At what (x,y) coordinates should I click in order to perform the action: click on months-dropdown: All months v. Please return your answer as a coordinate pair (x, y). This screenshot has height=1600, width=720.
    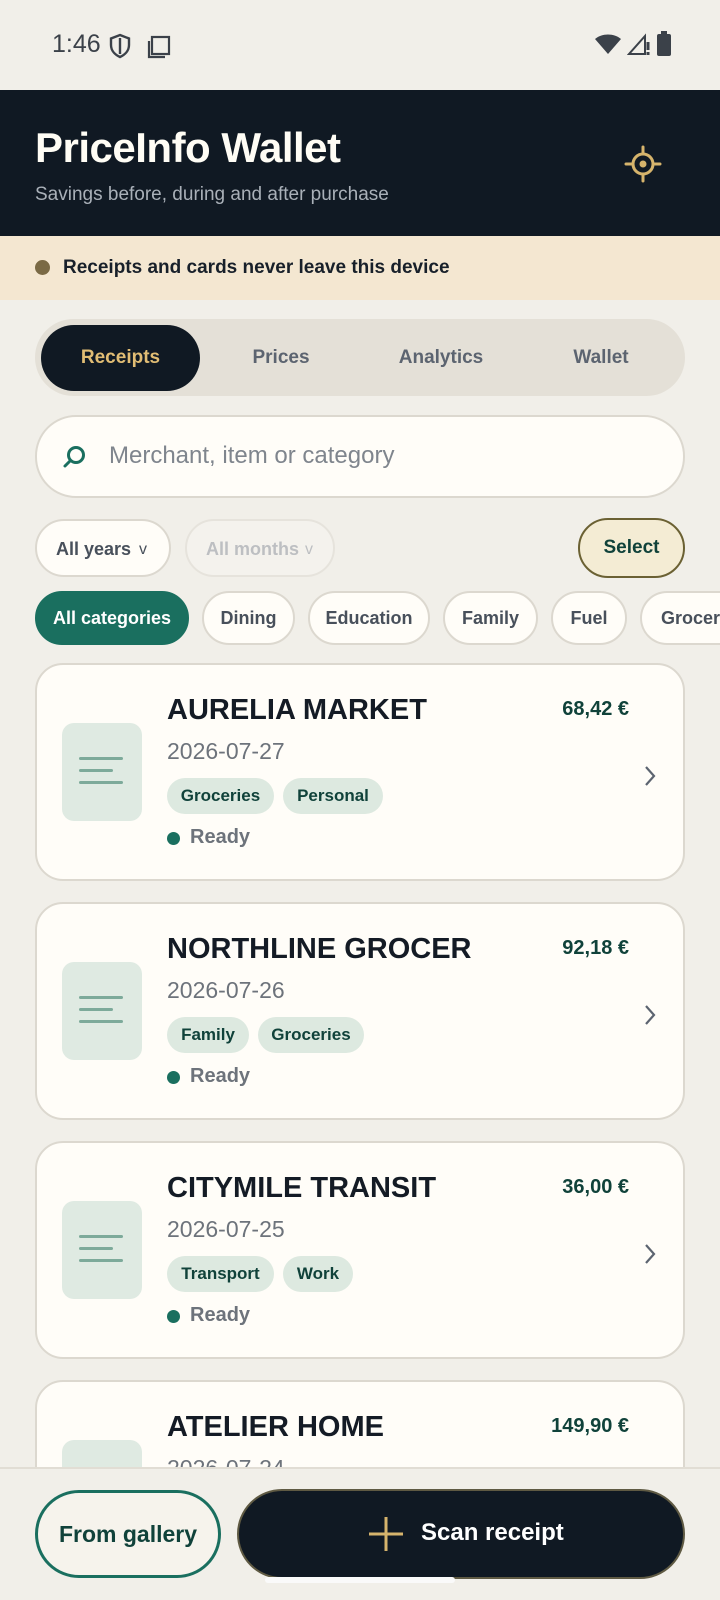
    Looking at the image, I should click on (260, 548).